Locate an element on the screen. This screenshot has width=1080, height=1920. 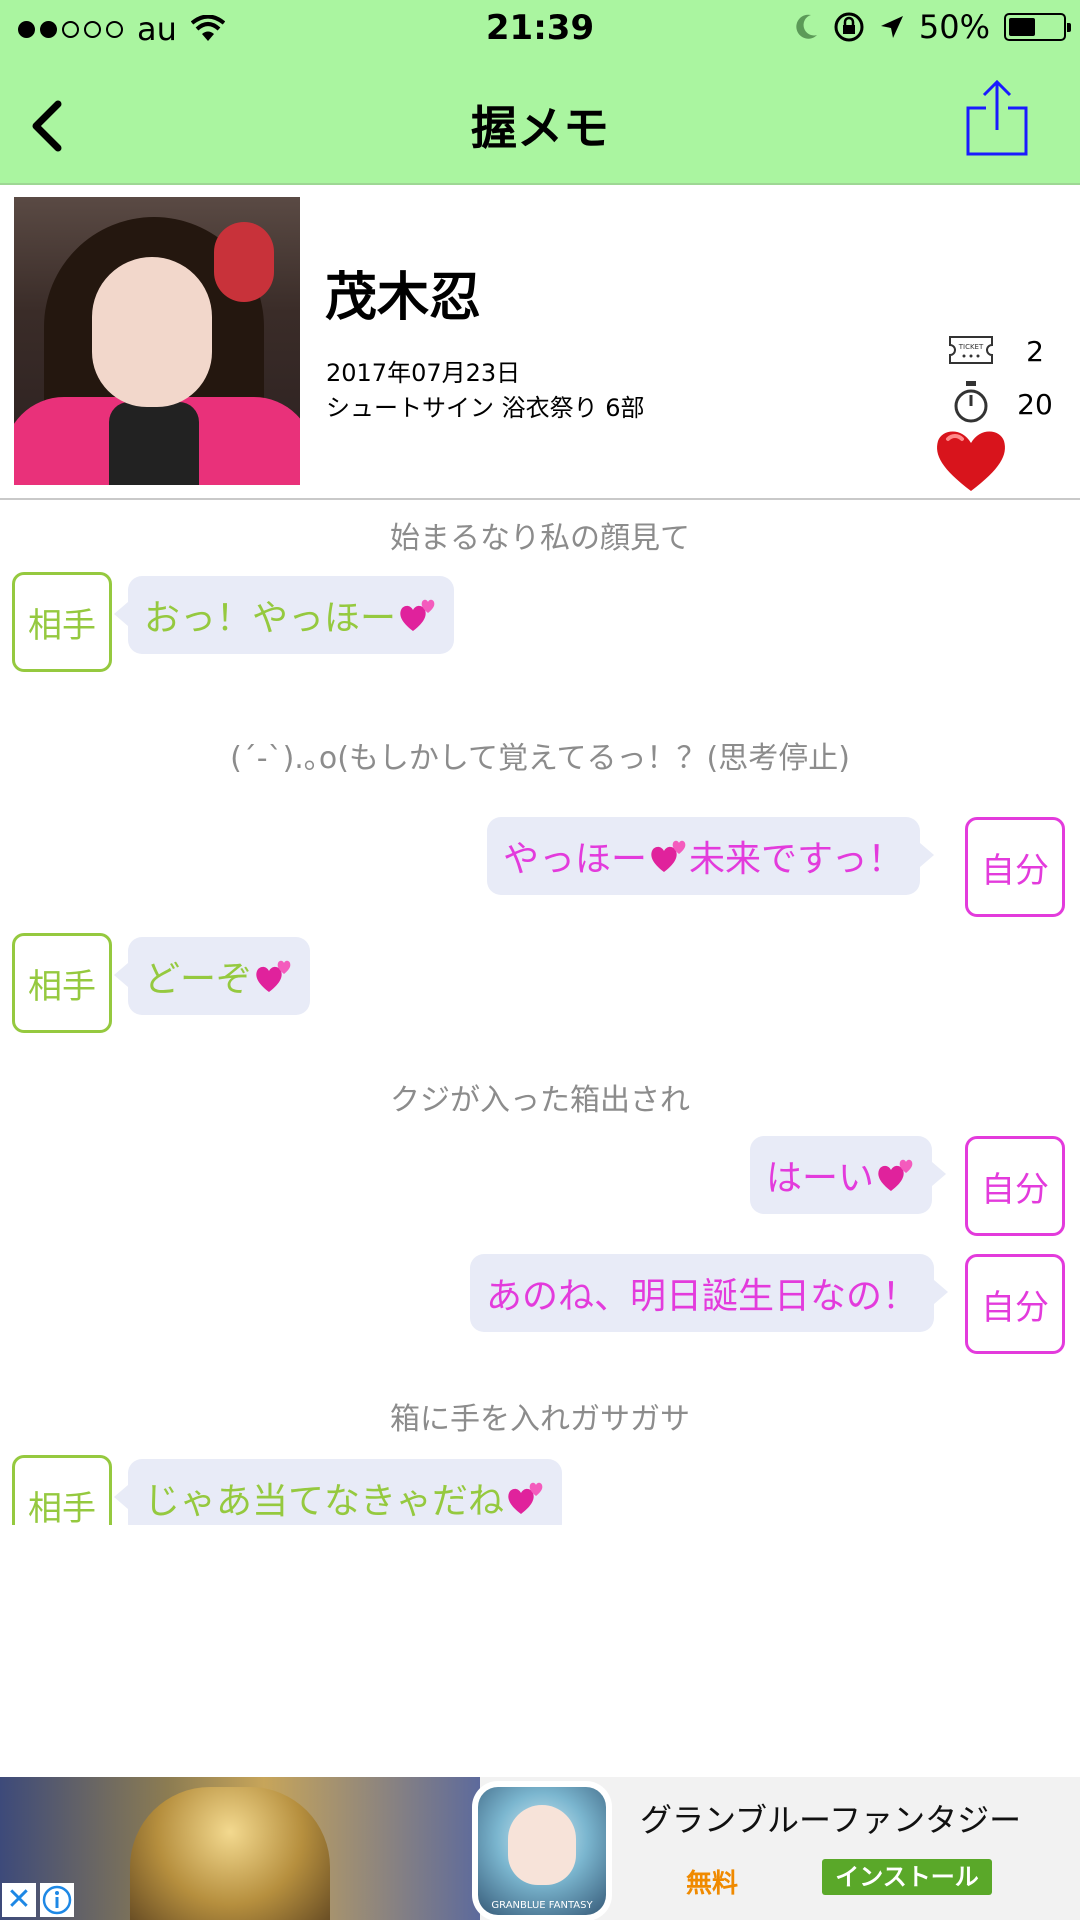
message-bubble-other: じゃあ当てなきゃだね is located at coordinates (338, 1492).